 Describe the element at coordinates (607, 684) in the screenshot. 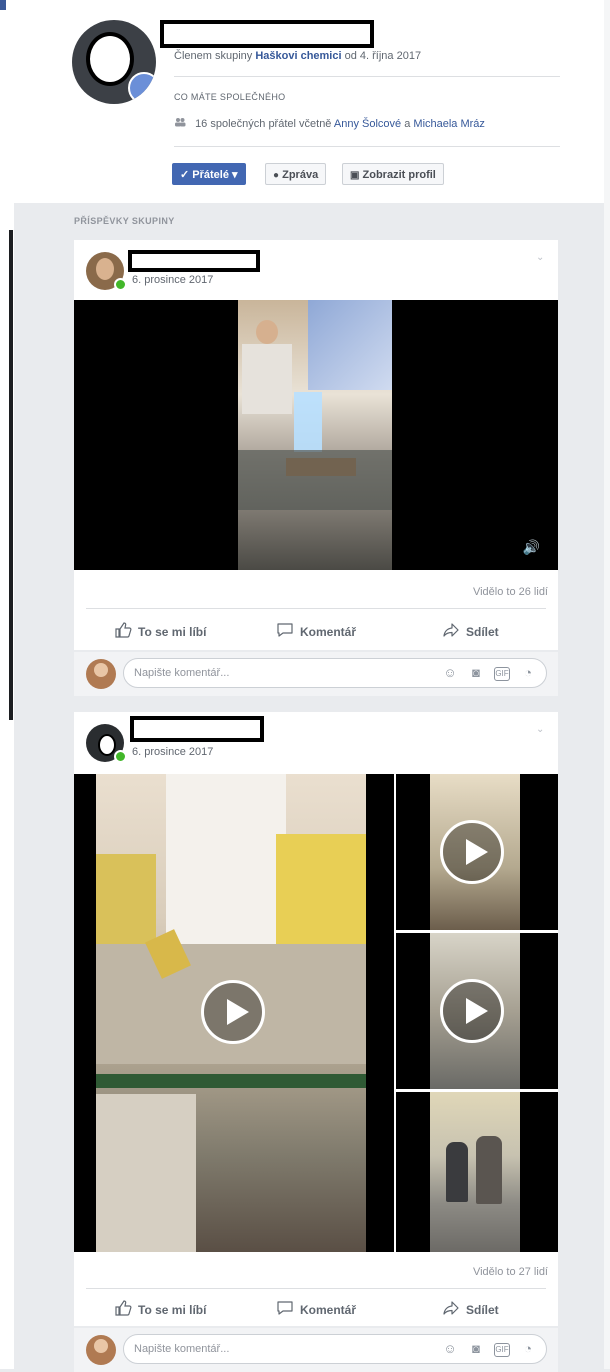

I see `right-edge` at that location.